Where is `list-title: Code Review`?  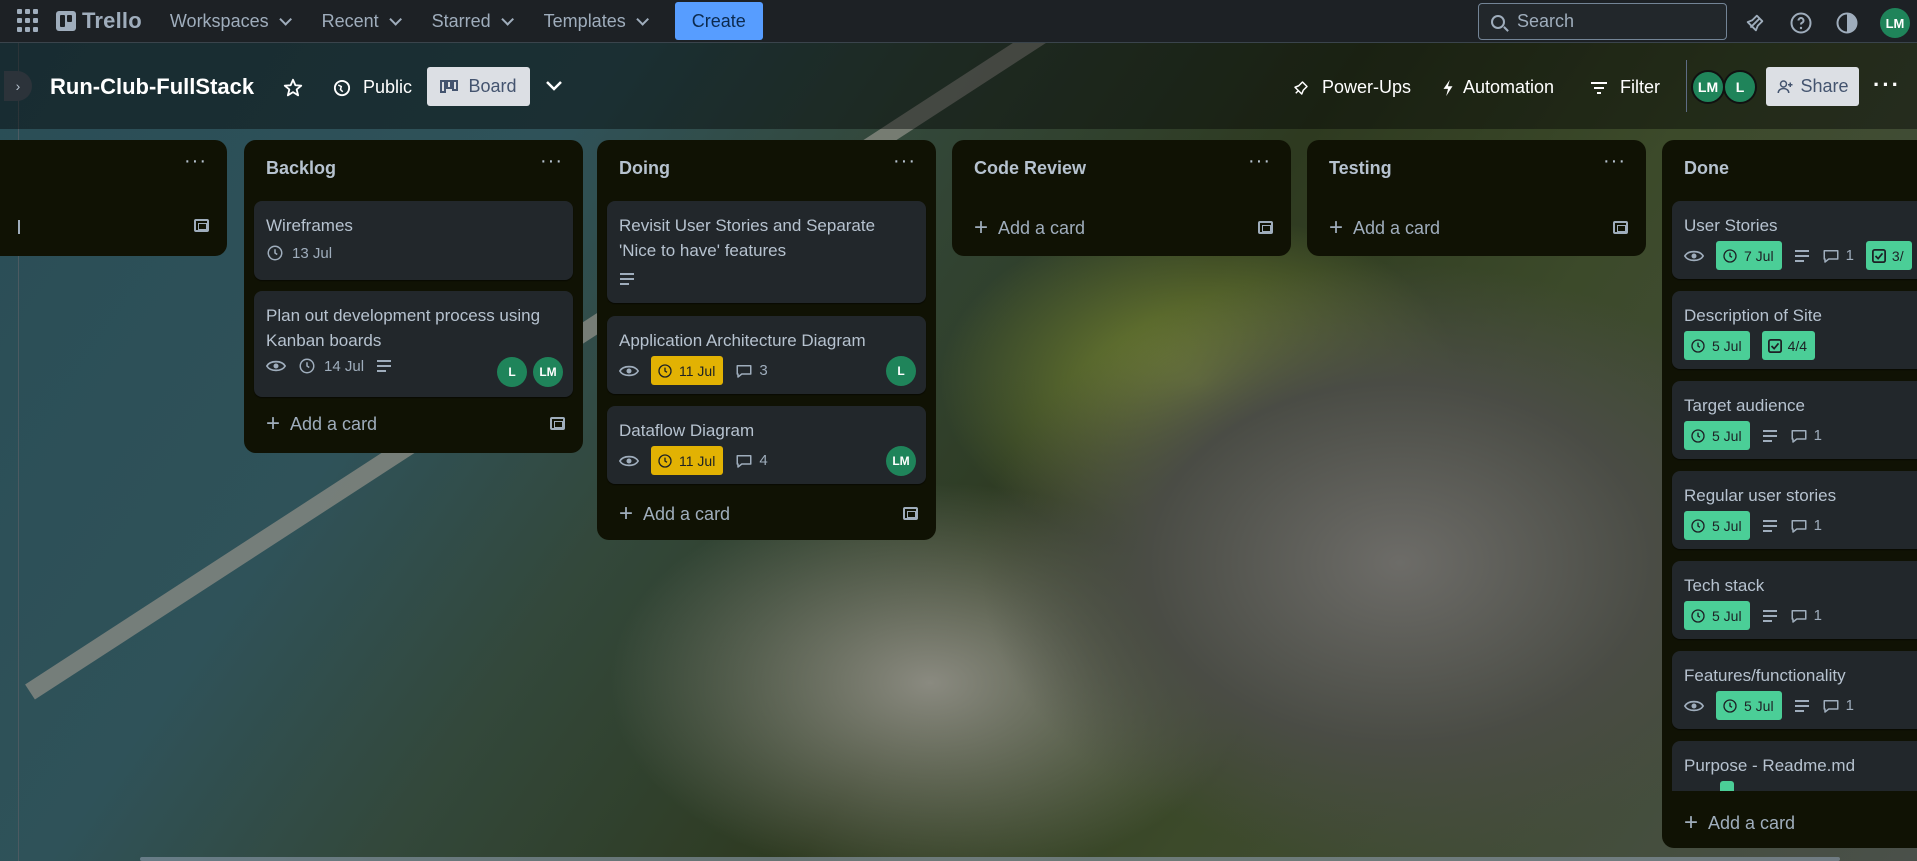 list-title: Code Review is located at coordinates (1030, 168).